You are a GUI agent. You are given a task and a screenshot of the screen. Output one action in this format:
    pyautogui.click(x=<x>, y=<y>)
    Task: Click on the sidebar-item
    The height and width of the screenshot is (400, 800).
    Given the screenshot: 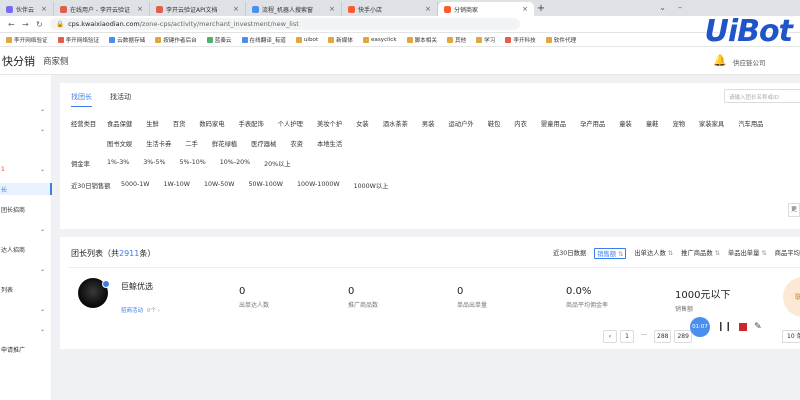 What is the action you would take?
    pyautogui.click(x=26, y=149)
    